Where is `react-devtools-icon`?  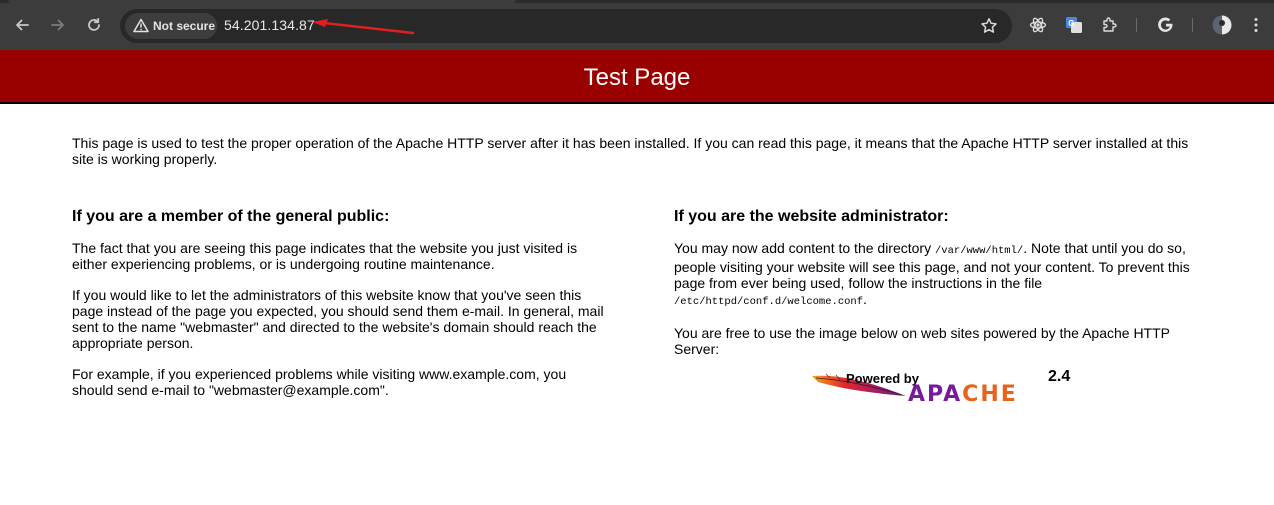
react-devtools-icon is located at coordinates (1038, 25).